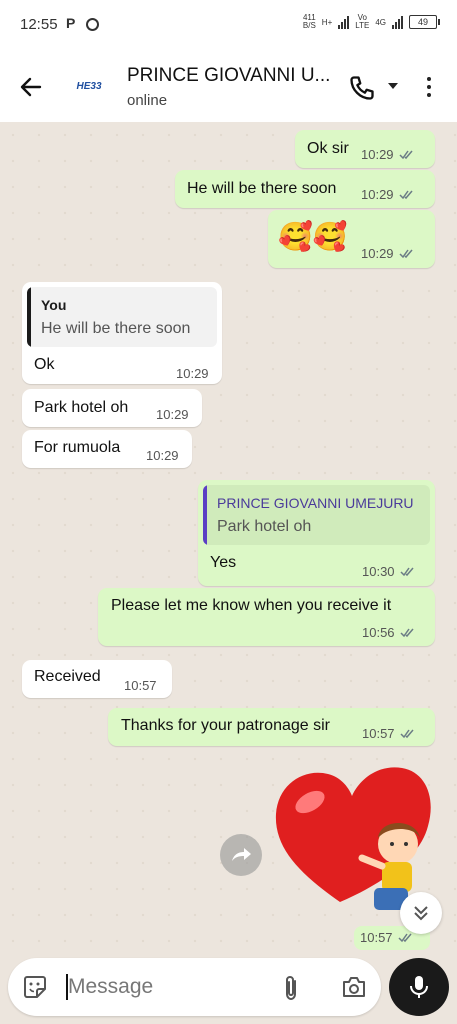 Image resolution: width=457 pixels, height=1024 pixels. What do you see at coordinates (351, 239) in the screenshot?
I see `message-bubble-outgoing: 🥰🥰 10:29` at bounding box center [351, 239].